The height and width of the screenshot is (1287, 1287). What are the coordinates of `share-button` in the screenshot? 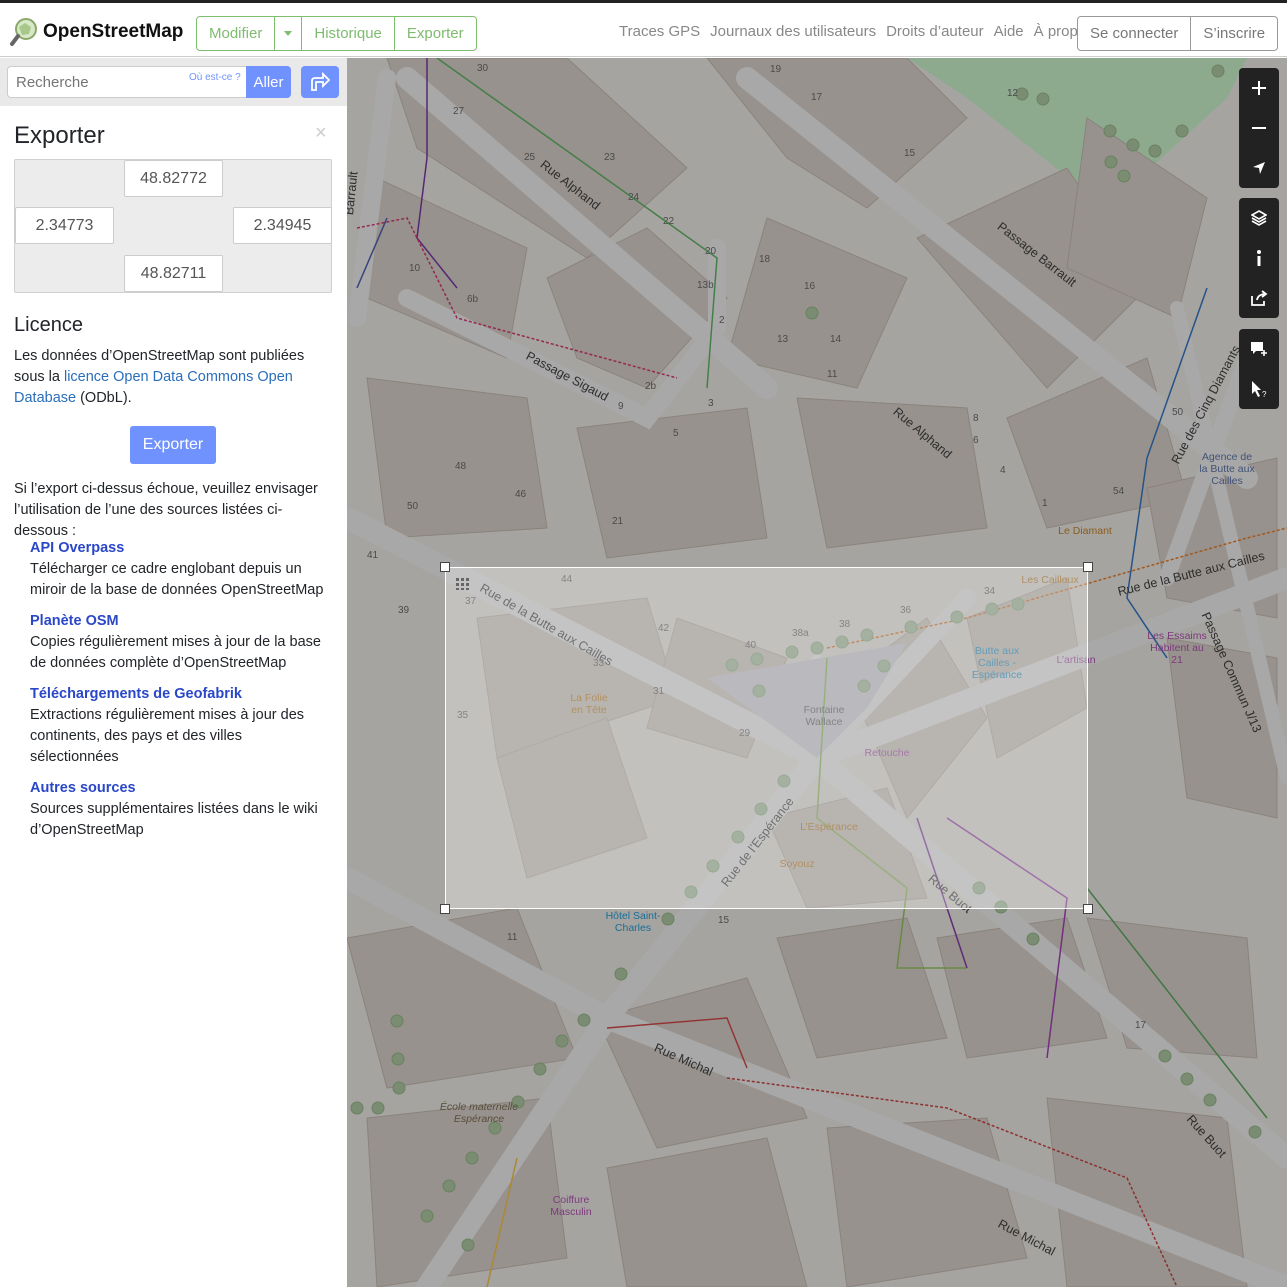 It's located at (1259, 298).